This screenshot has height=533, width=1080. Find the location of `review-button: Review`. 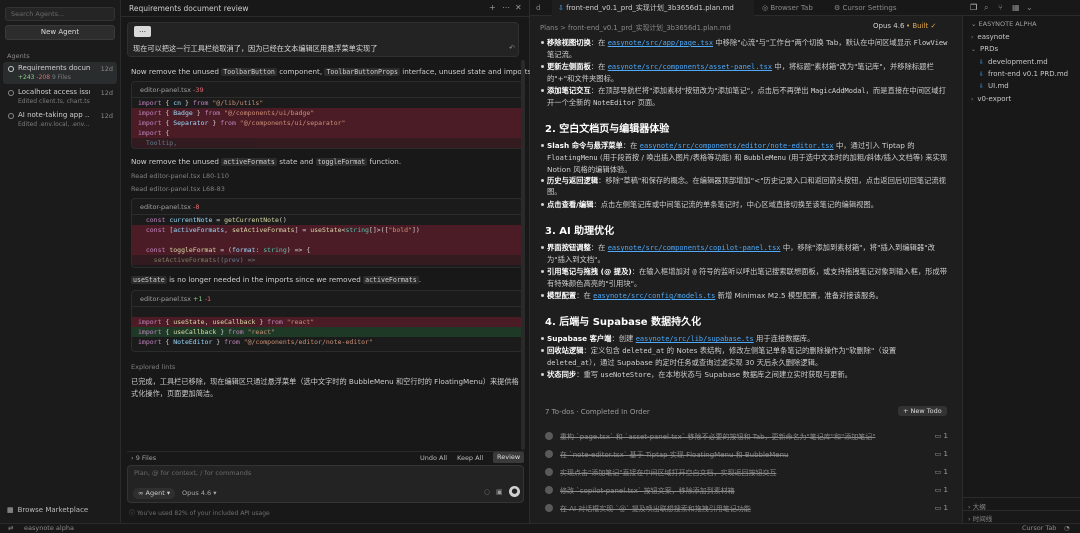

review-button: Review is located at coordinates (509, 457).